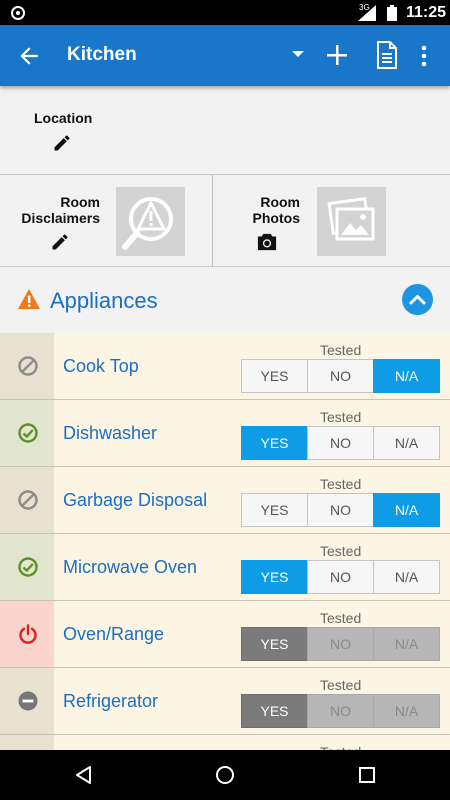 The image size is (450, 800). I want to click on edit-location-icon, so click(62, 143).